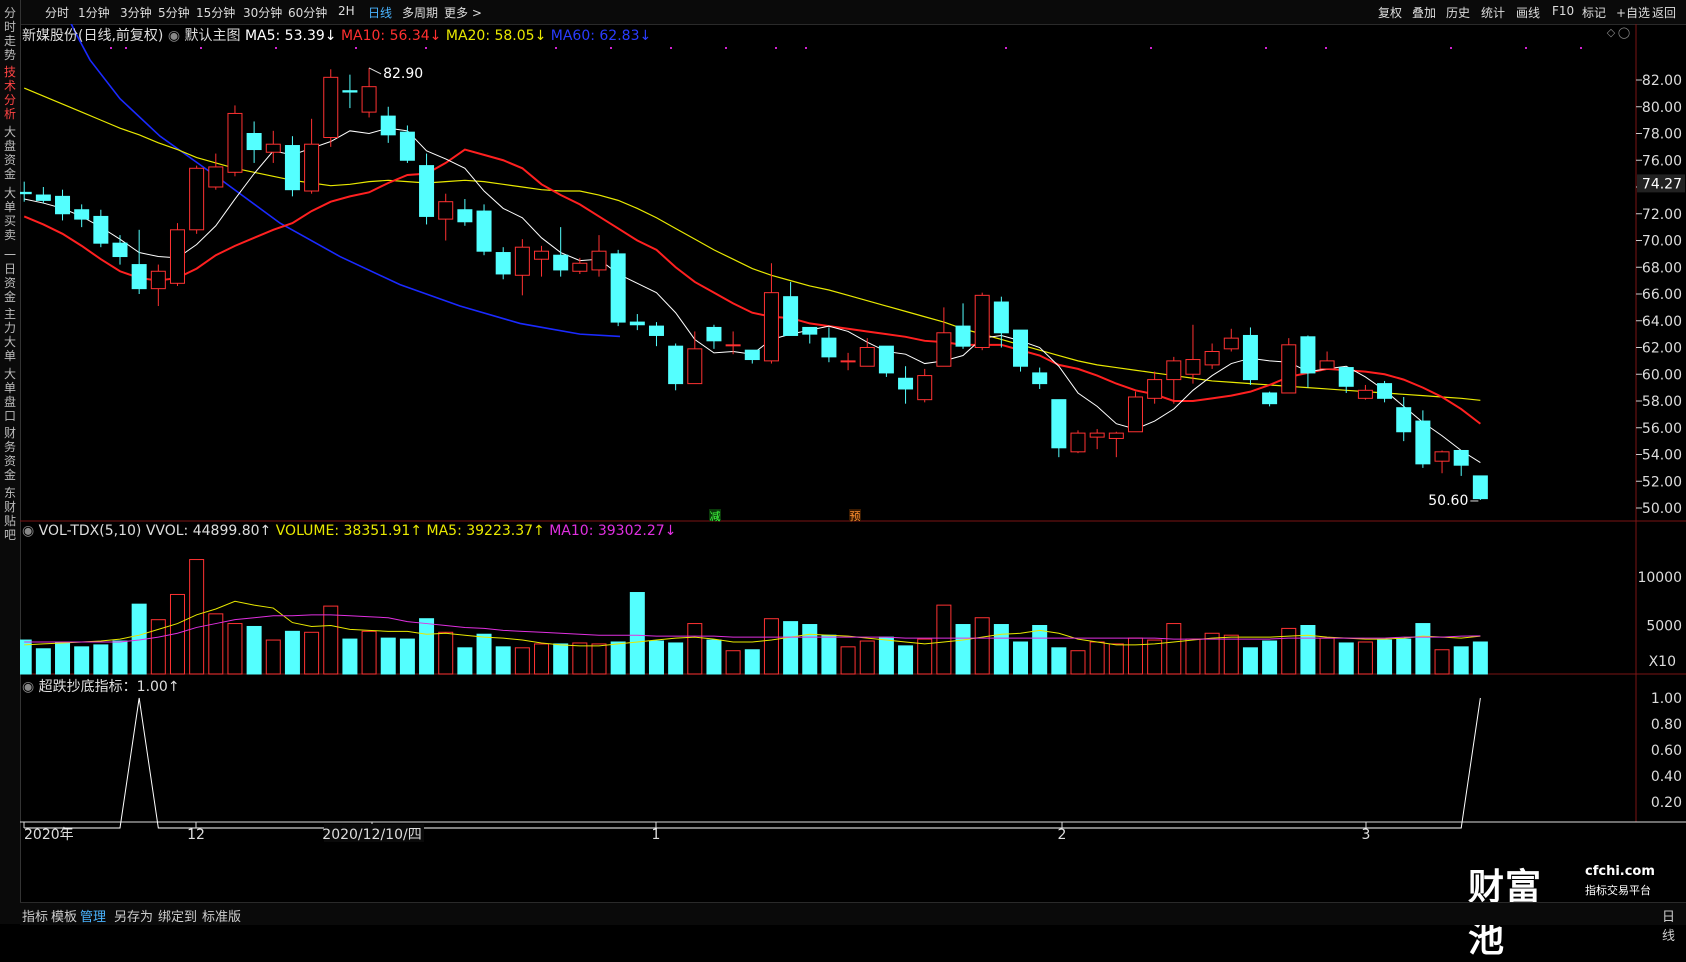 The height and width of the screenshot is (962, 1686). I want to click on side-tab-8: 东财贴吧, so click(10, 514).